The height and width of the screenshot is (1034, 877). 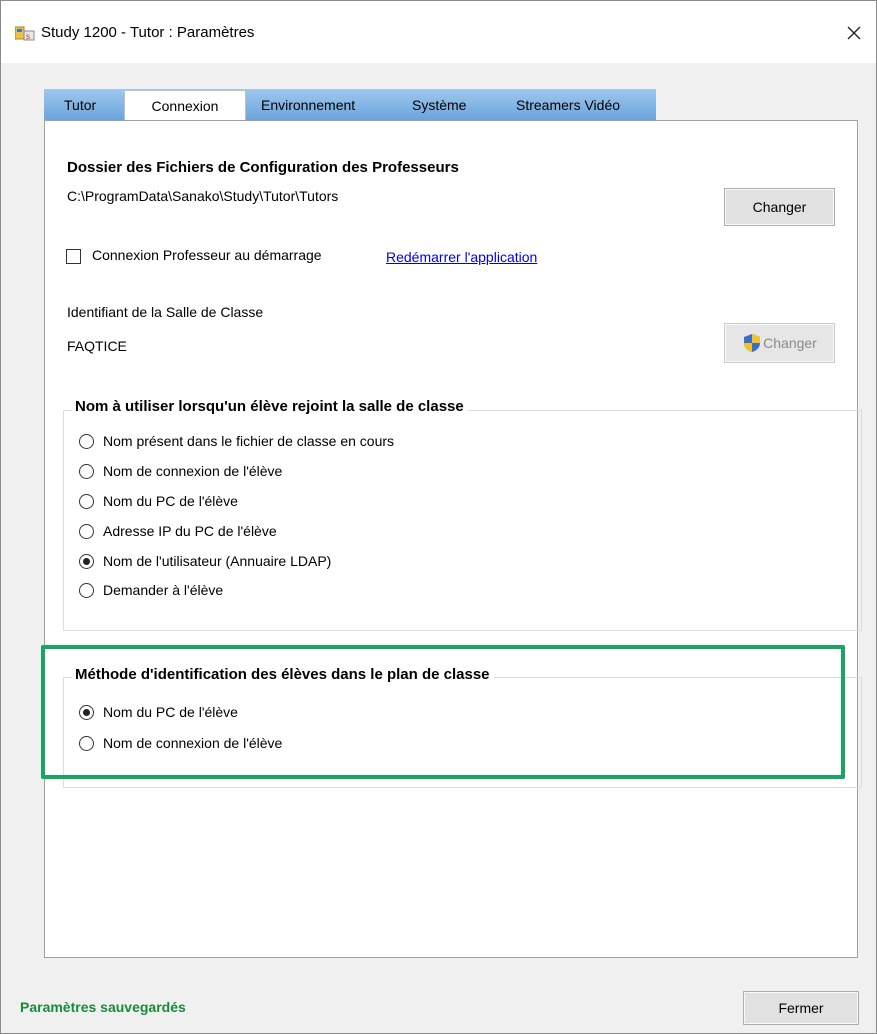 What do you see at coordinates (103, 1007) in the screenshot?
I see `status-message: Paramètres sauvegardés` at bounding box center [103, 1007].